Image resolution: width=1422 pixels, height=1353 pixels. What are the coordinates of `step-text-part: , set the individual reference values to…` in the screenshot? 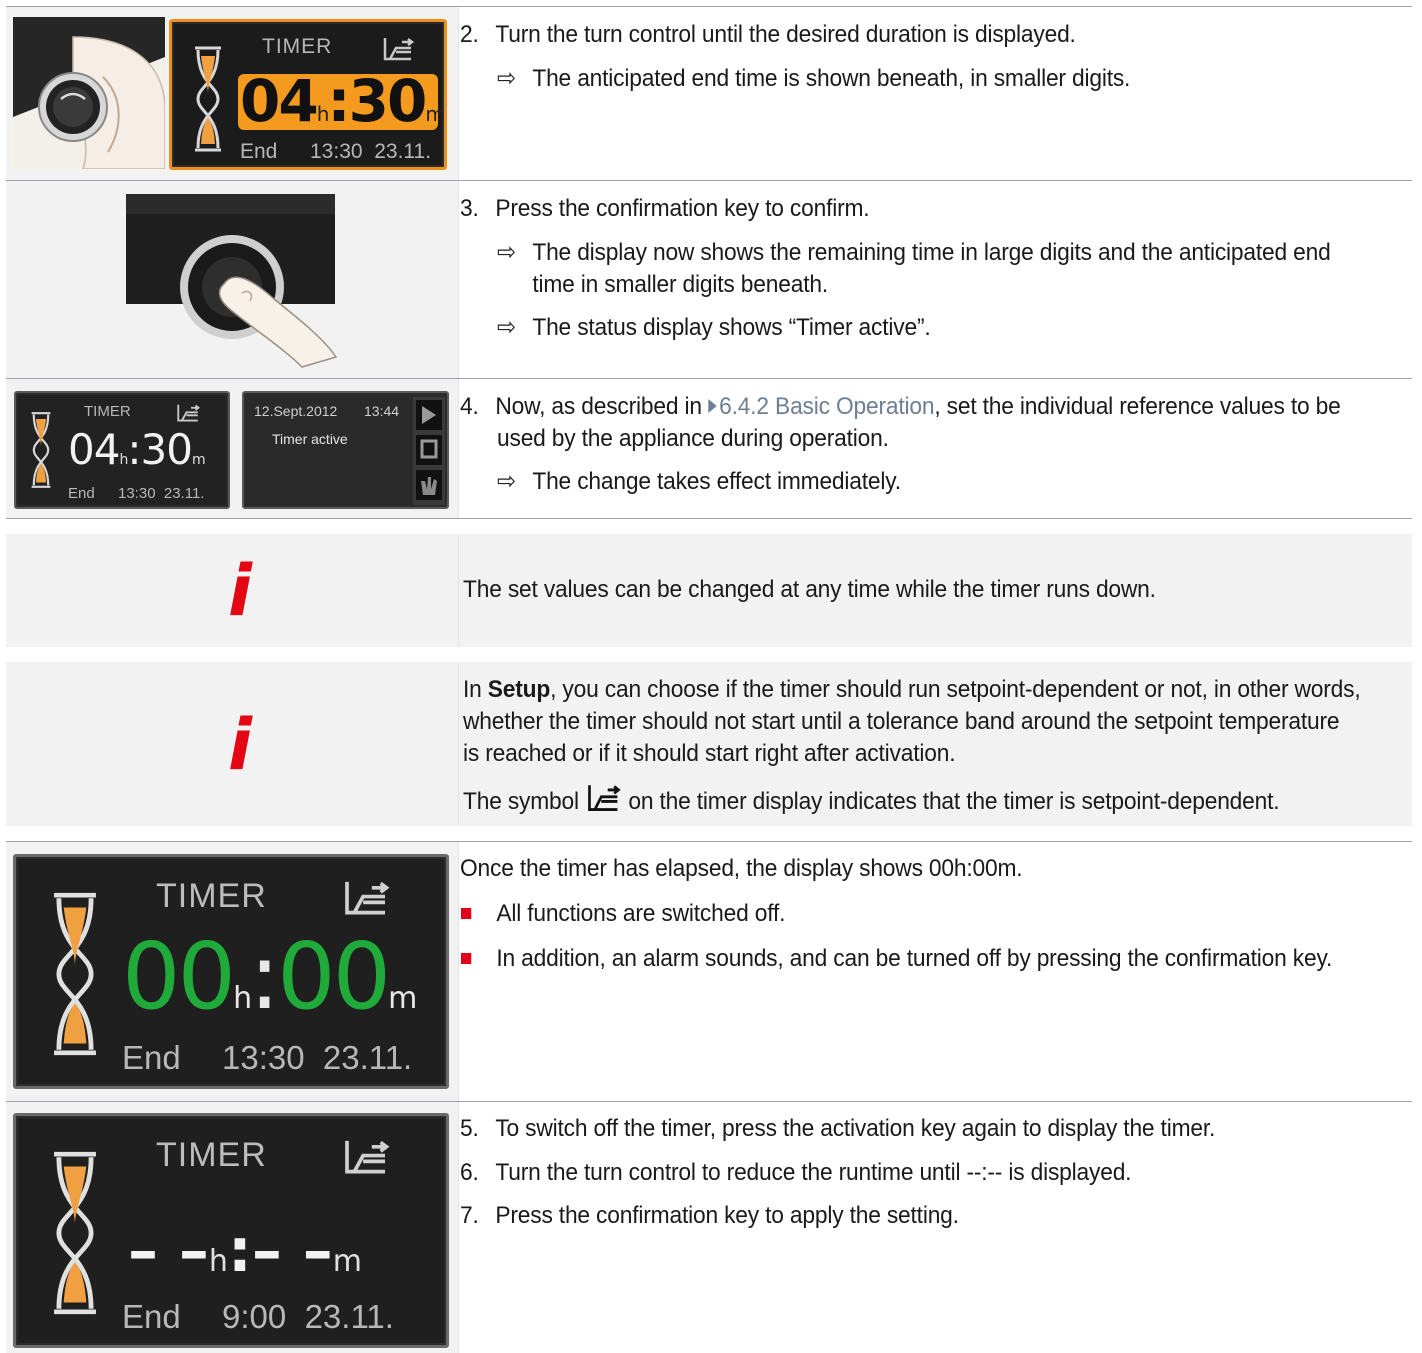 It's located at (1137, 406).